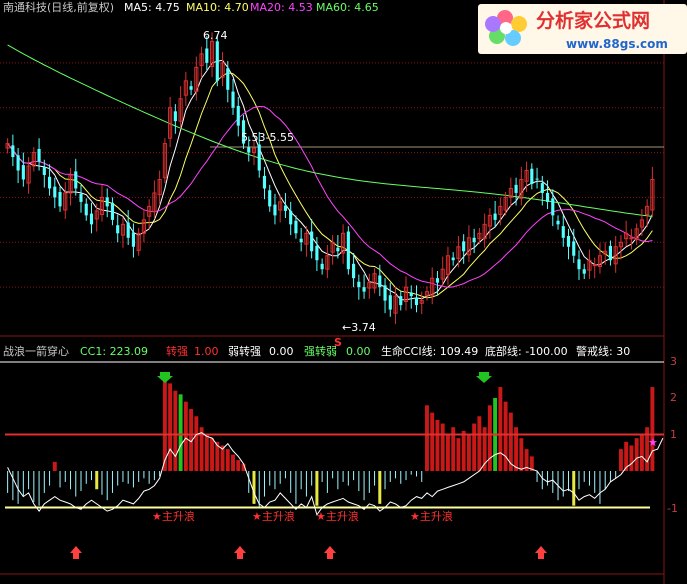 The width and height of the screenshot is (687, 584). What do you see at coordinates (617, 44) in the screenshot?
I see `logo-url-text: www.88gs.com` at bounding box center [617, 44].